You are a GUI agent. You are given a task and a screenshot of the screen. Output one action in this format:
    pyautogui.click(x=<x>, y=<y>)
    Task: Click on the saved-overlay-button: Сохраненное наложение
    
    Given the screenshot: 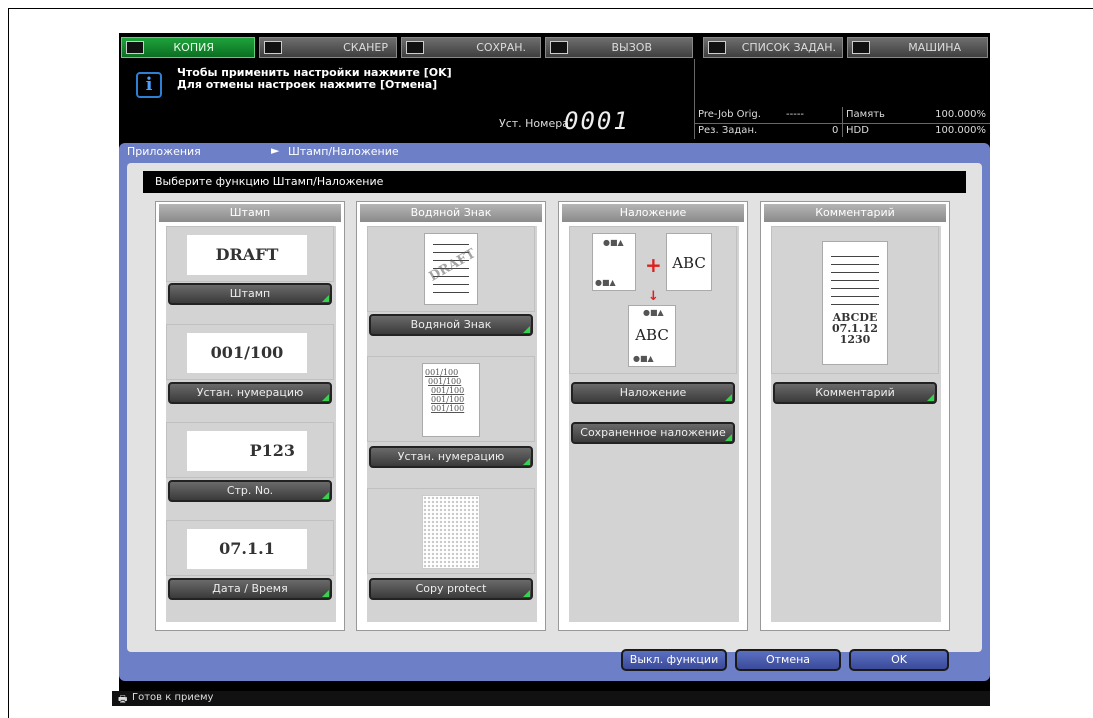 What is the action you would take?
    pyautogui.click(x=653, y=433)
    